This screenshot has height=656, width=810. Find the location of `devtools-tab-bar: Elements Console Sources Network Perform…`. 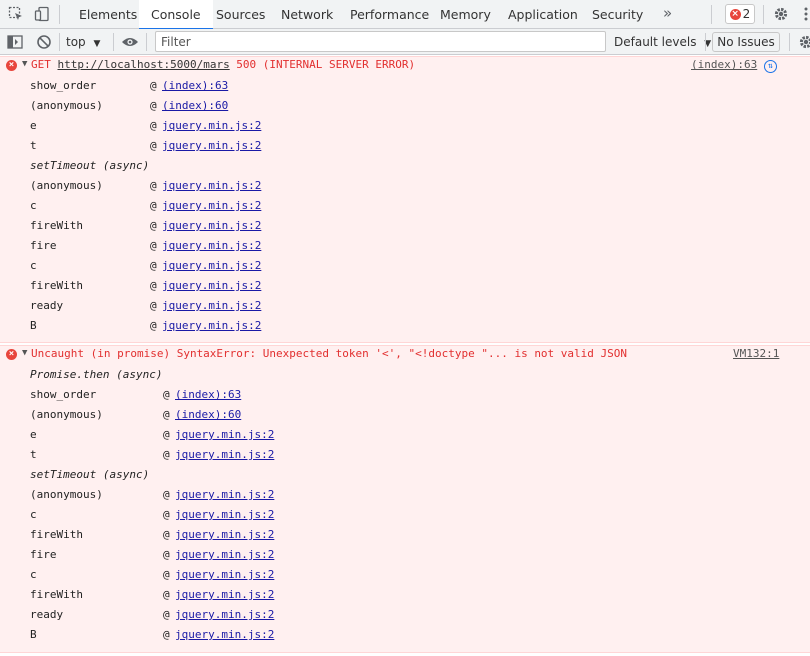

devtools-tab-bar: Elements Console Sources Network Perform… is located at coordinates (405, 15).